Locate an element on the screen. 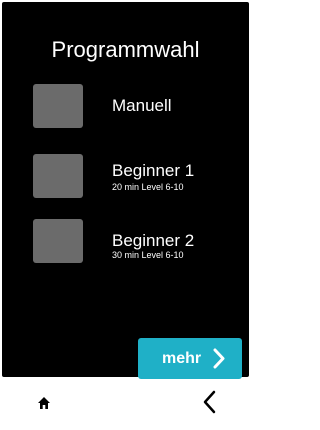 This screenshot has height=430, width=320. program-name: Manuell is located at coordinates (142, 105).